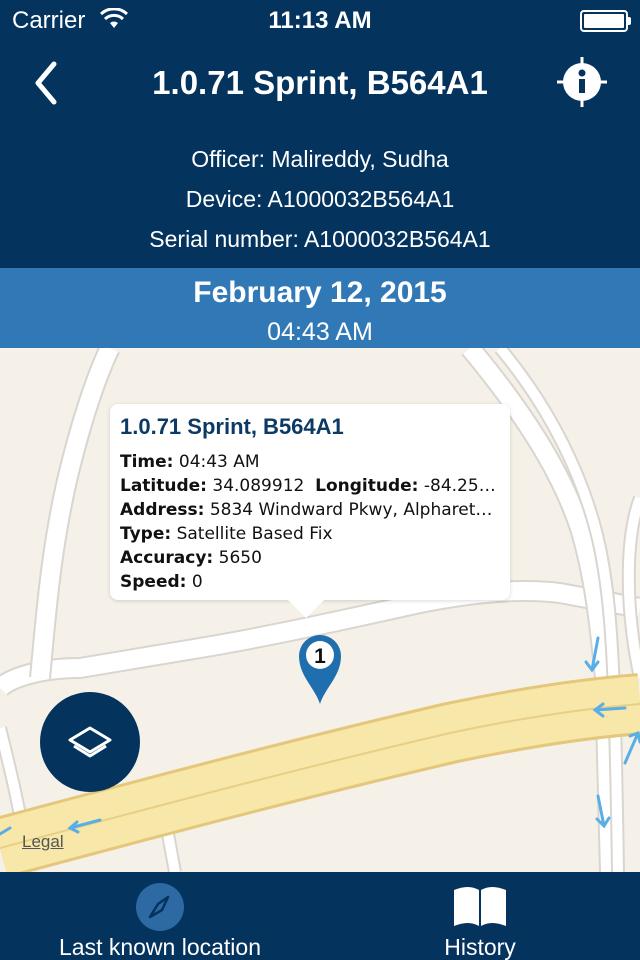  I want to click on date-bar: February 12, 2015 04:43 AM, so click(320, 308).